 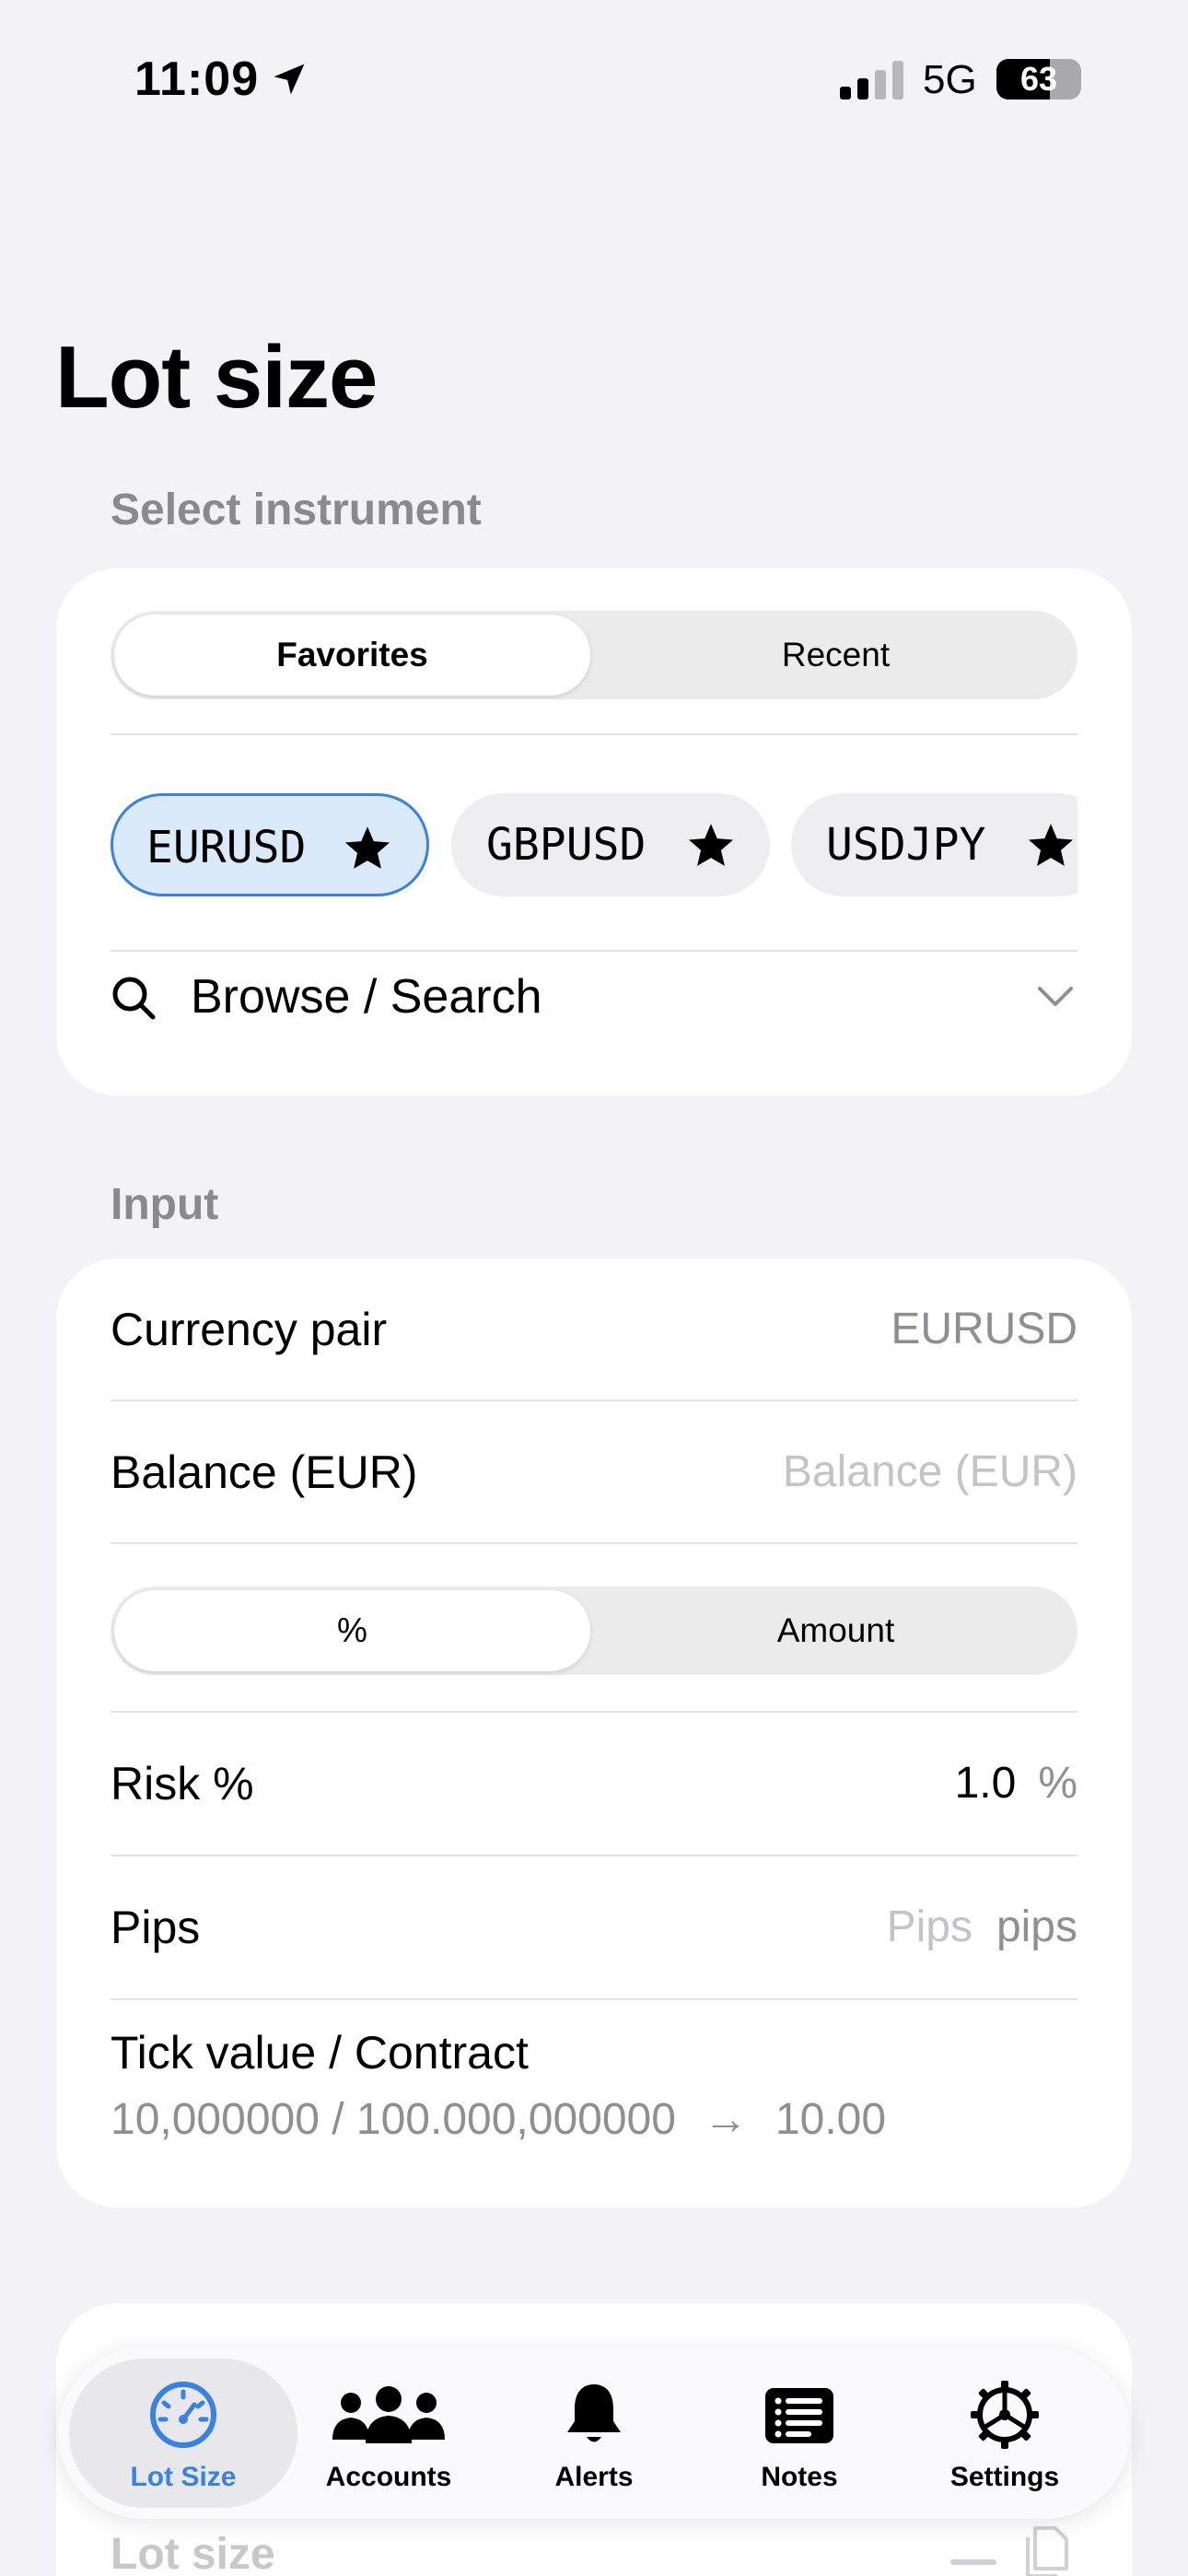 What do you see at coordinates (388, 2477) in the screenshot?
I see `tab-label: Accounts` at bounding box center [388, 2477].